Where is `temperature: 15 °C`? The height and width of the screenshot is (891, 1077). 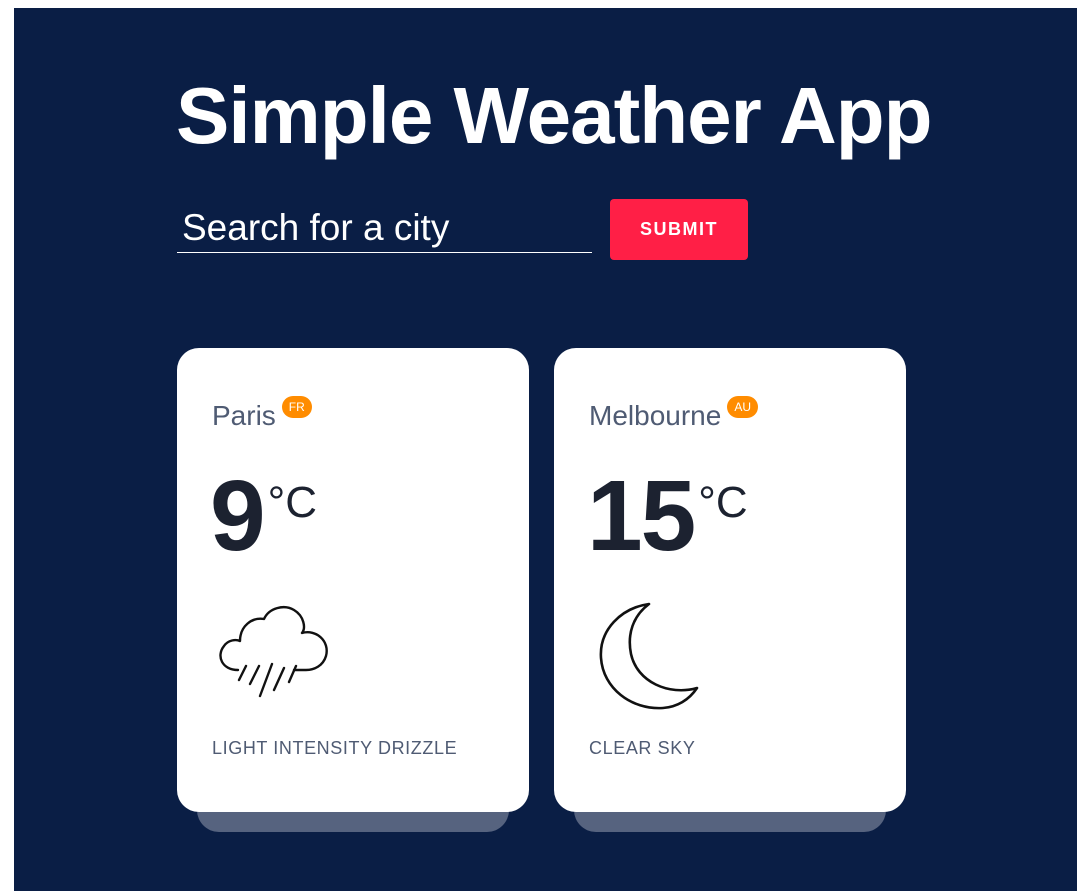 temperature: 15 °C is located at coordinates (667, 516).